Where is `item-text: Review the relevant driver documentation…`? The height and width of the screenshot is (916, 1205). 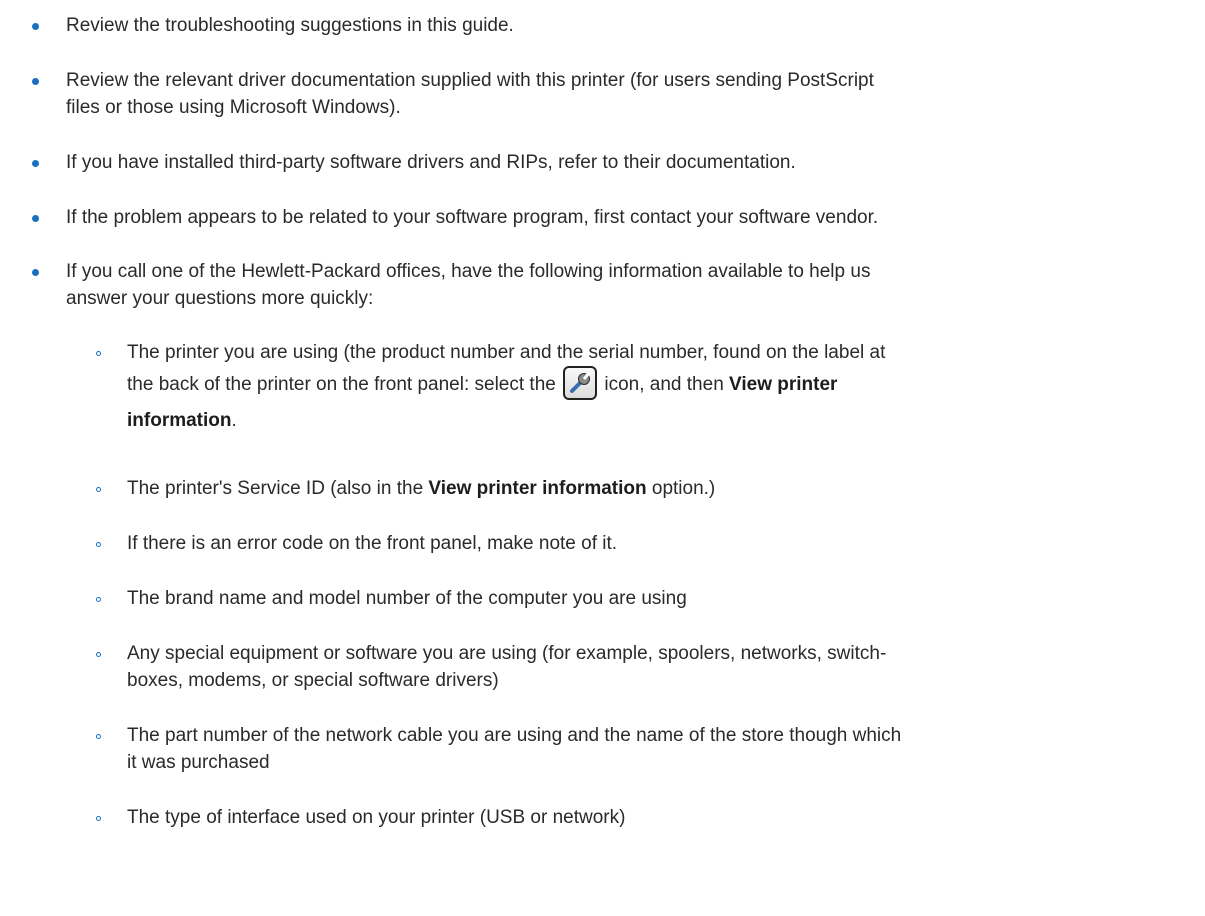 item-text: Review the relevant driver documentation… is located at coordinates (470, 80).